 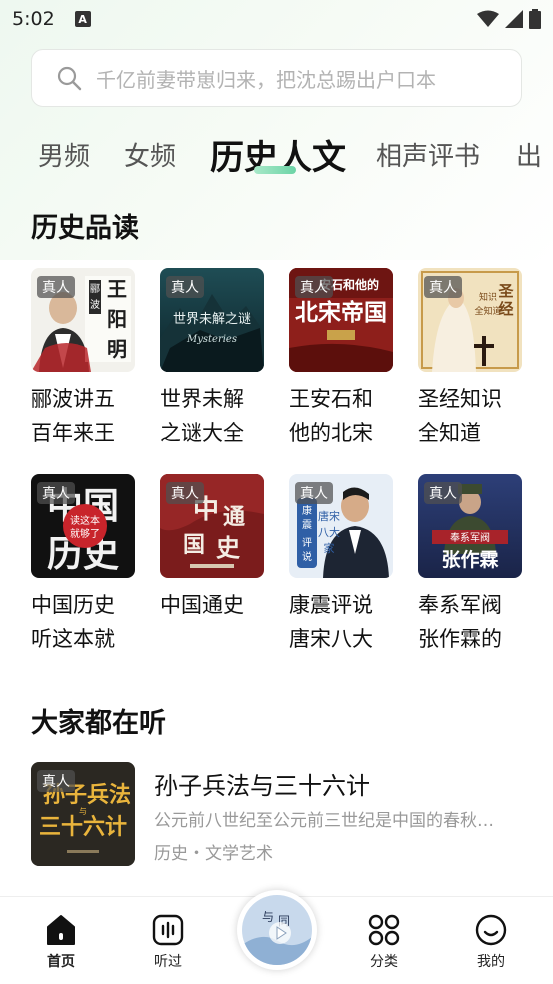 I want to click on nav-profile-label: 我的, so click(x=491, y=962).